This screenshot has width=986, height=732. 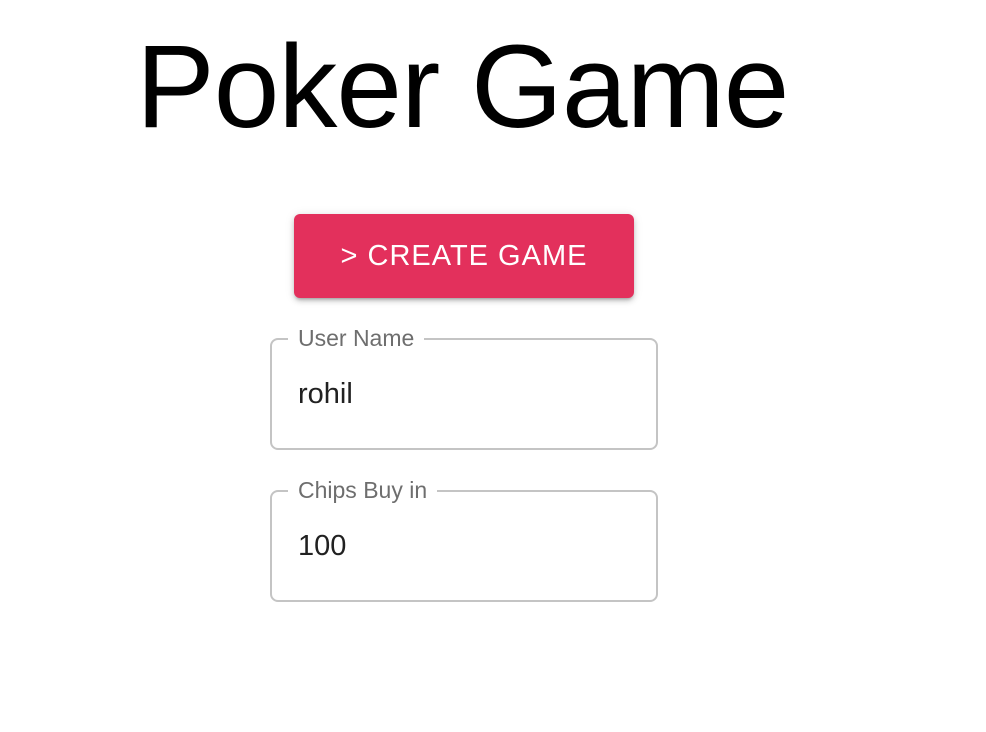 What do you see at coordinates (464, 256) in the screenshot?
I see `create-game-button: > CREATE GAME` at bounding box center [464, 256].